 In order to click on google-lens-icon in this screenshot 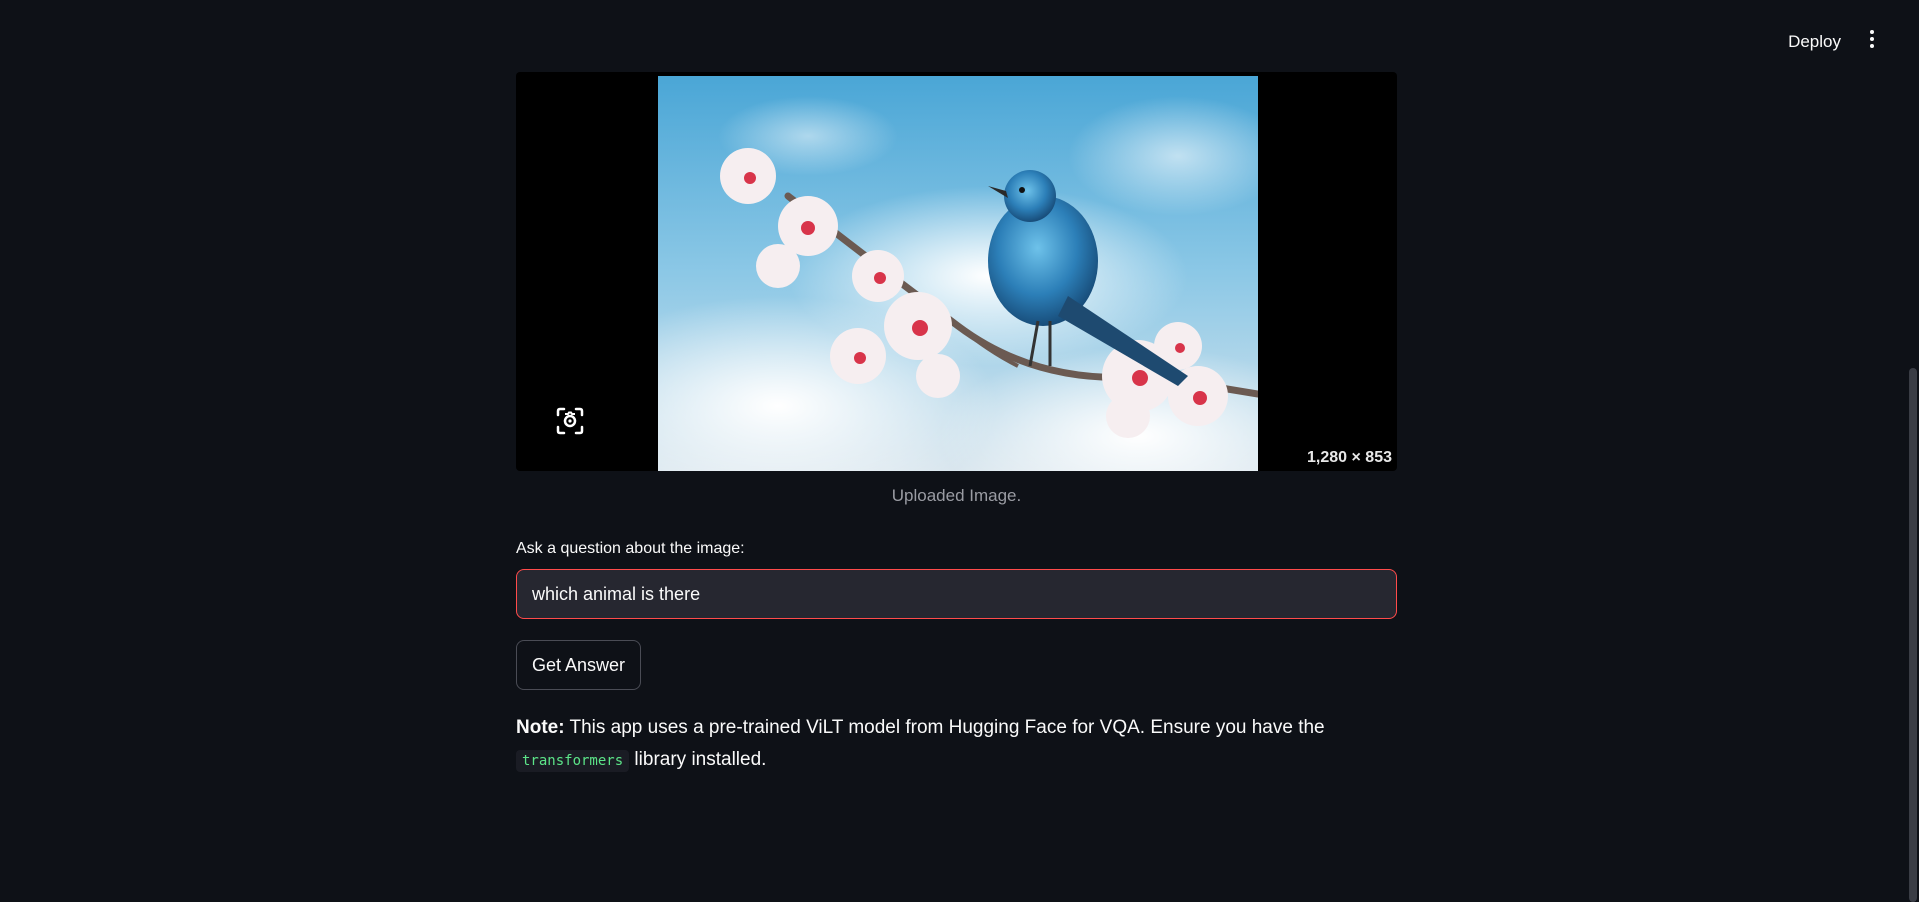, I will do `click(570, 421)`.